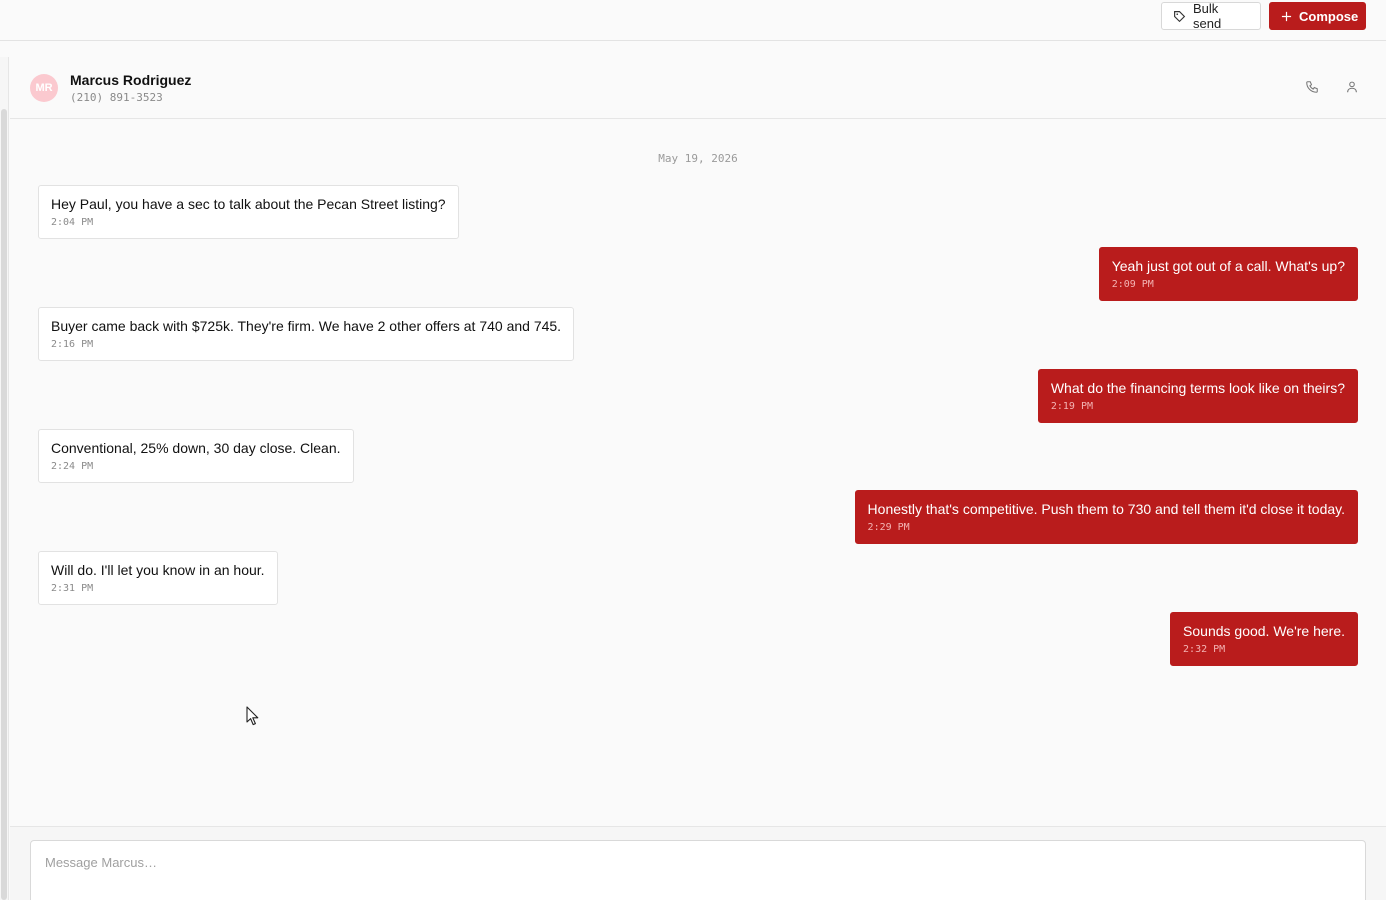  What do you see at coordinates (693, 20) in the screenshot?
I see `top-toolbar: Bulk send Compose` at bounding box center [693, 20].